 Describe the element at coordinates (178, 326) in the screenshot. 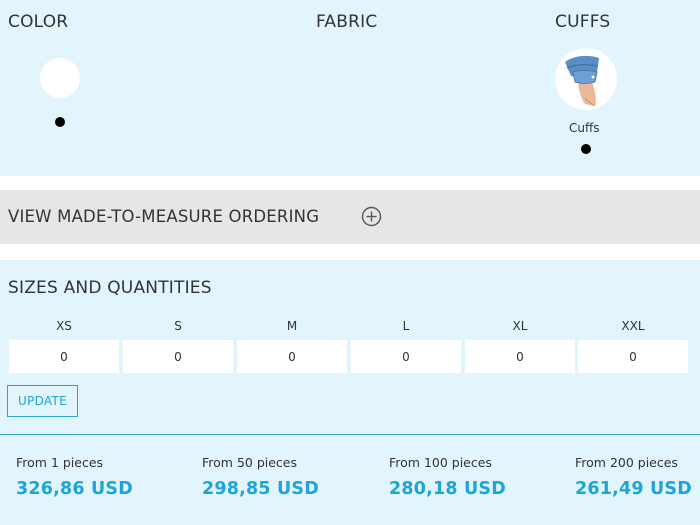

I see `size-label-s: S` at that location.